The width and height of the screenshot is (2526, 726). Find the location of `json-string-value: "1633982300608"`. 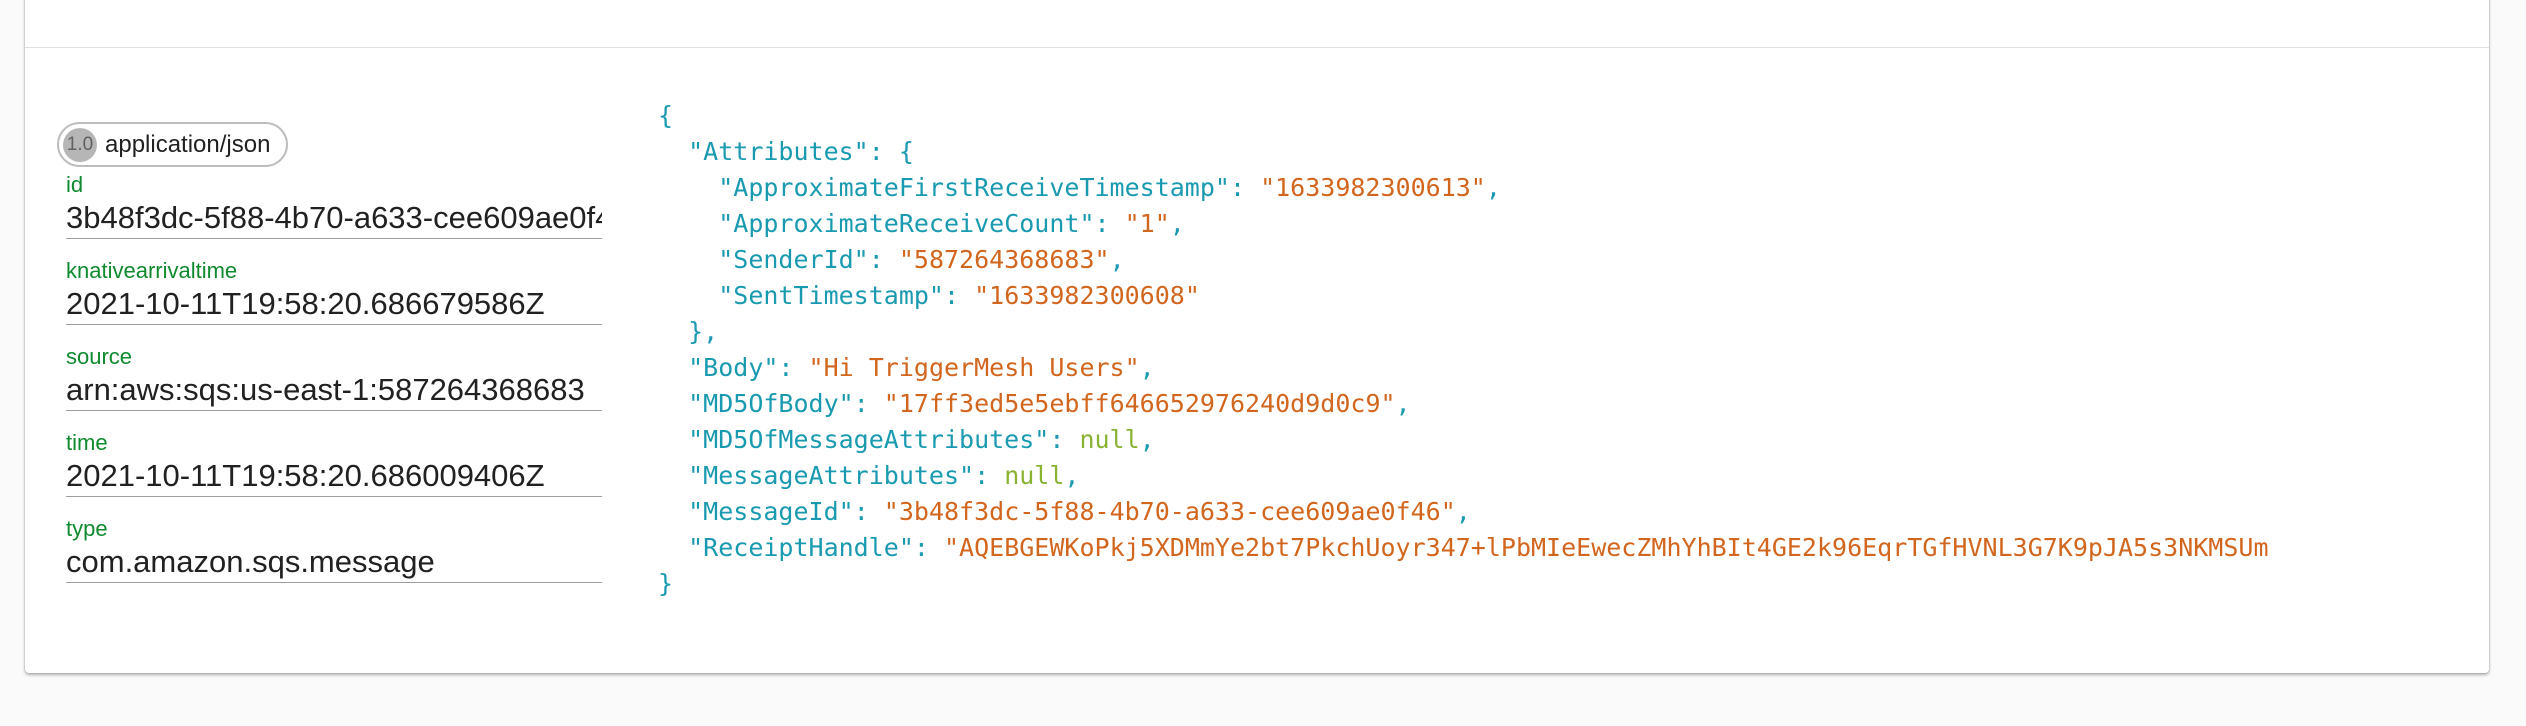

json-string-value: "1633982300608" is located at coordinates (1087, 295).